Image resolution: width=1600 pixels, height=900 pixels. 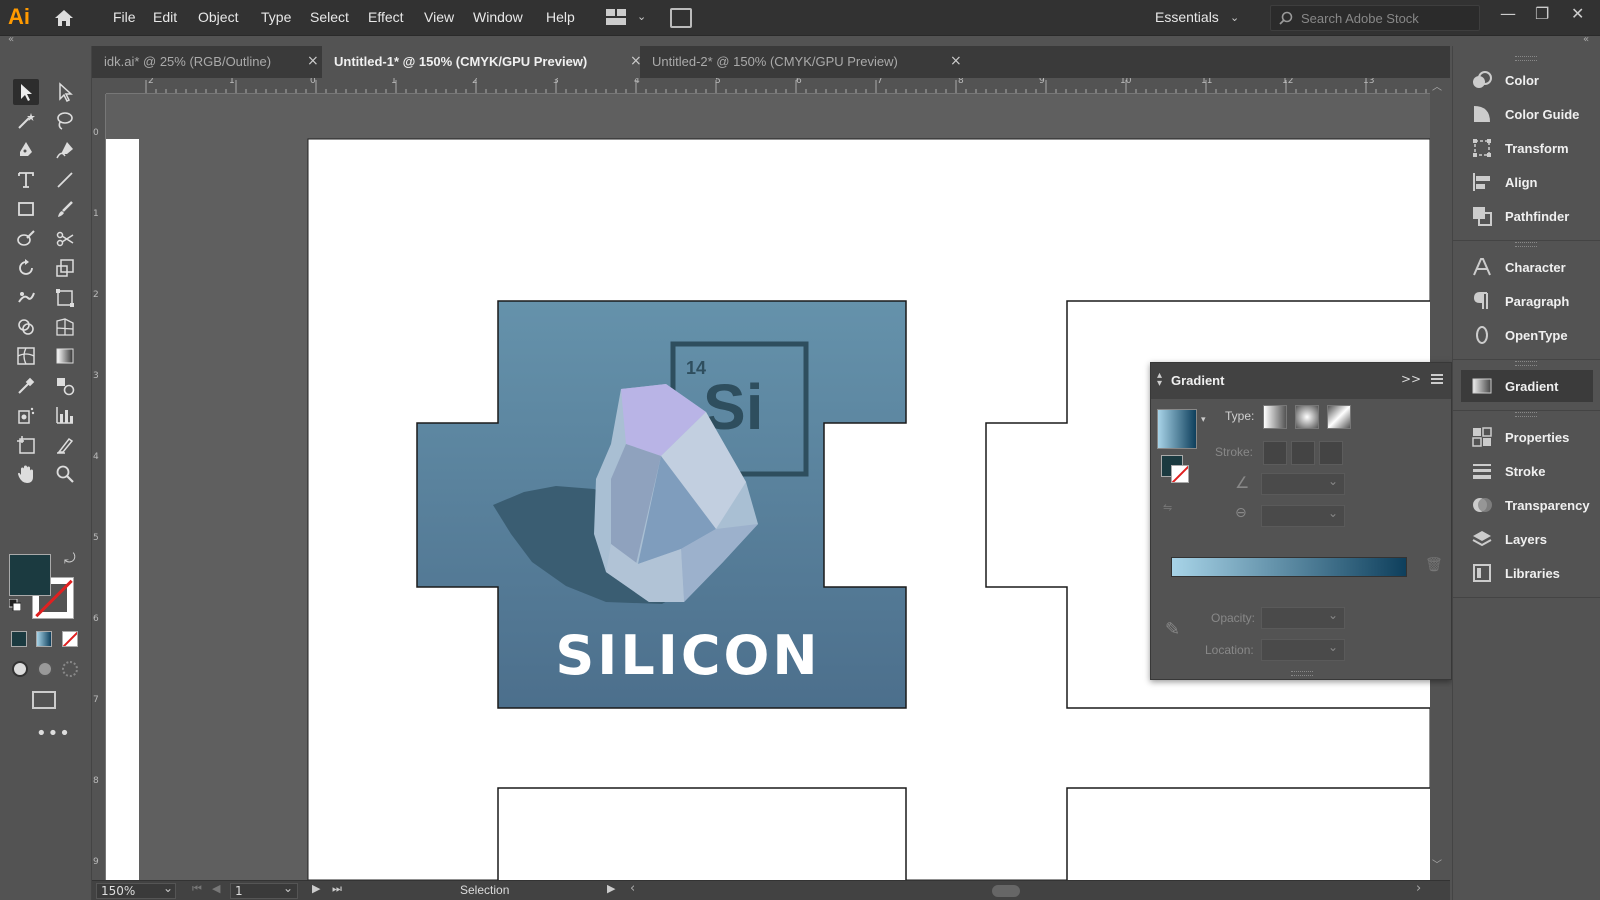 What do you see at coordinates (65, 415) in the screenshot?
I see `column-graph-tool-icon` at bounding box center [65, 415].